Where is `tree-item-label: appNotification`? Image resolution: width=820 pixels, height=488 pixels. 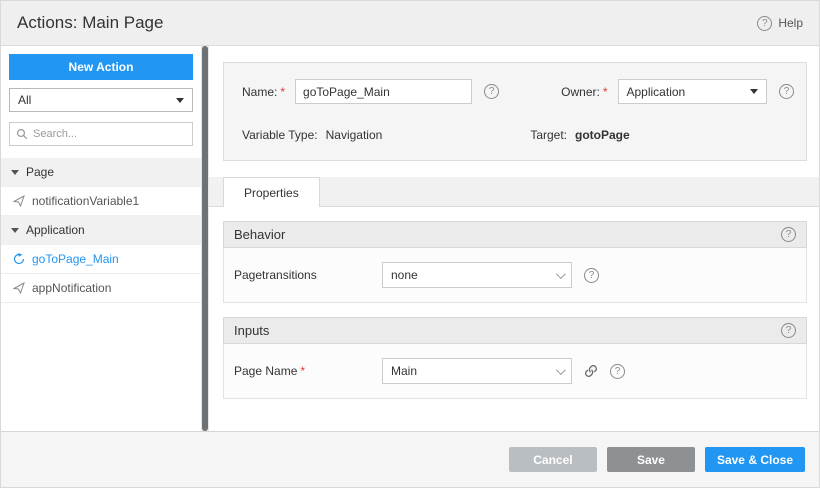 tree-item-label: appNotification is located at coordinates (72, 288).